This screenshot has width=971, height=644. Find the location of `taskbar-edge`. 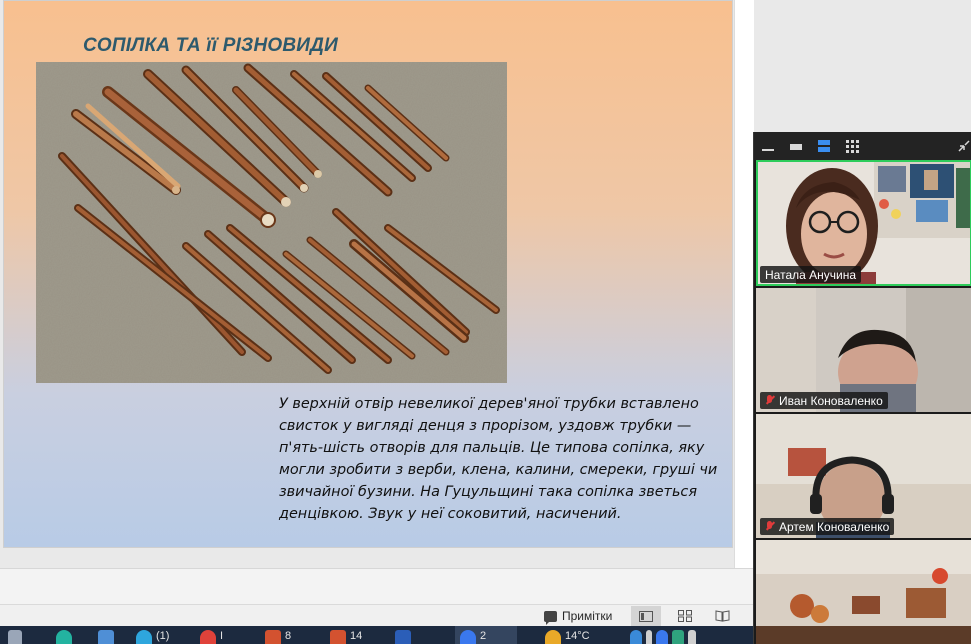

taskbar-edge is located at coordinates (64, 637).